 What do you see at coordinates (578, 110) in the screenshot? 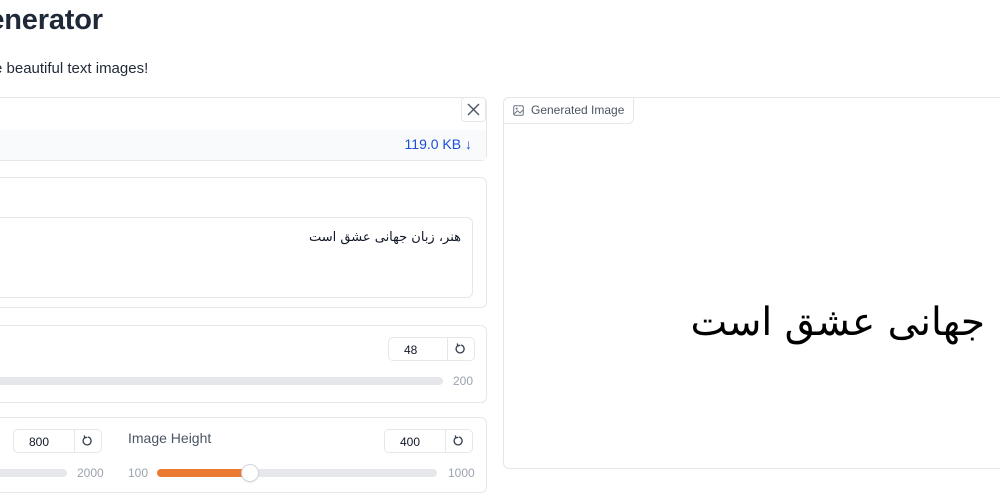
I see `generated-image-label-text: Generated Image` at bounding box center [578, 110].